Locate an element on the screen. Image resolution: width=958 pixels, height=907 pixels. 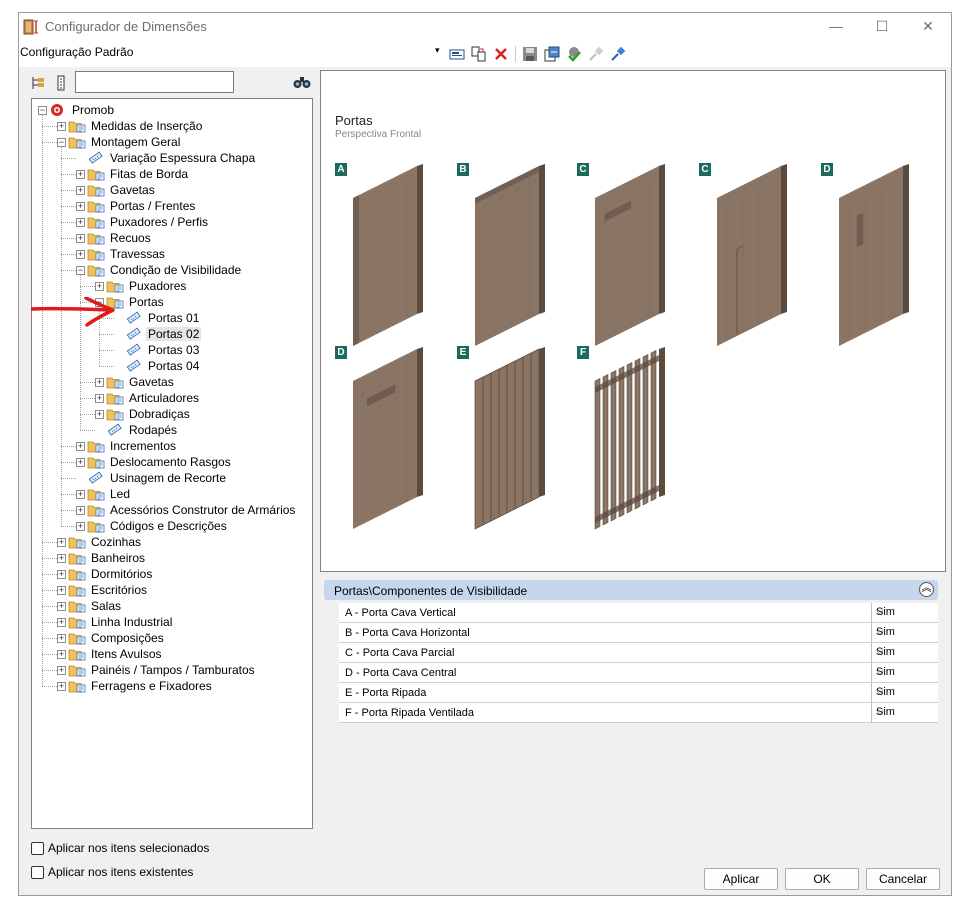
tree-node: + Salas is located at coordinates (90, 606).